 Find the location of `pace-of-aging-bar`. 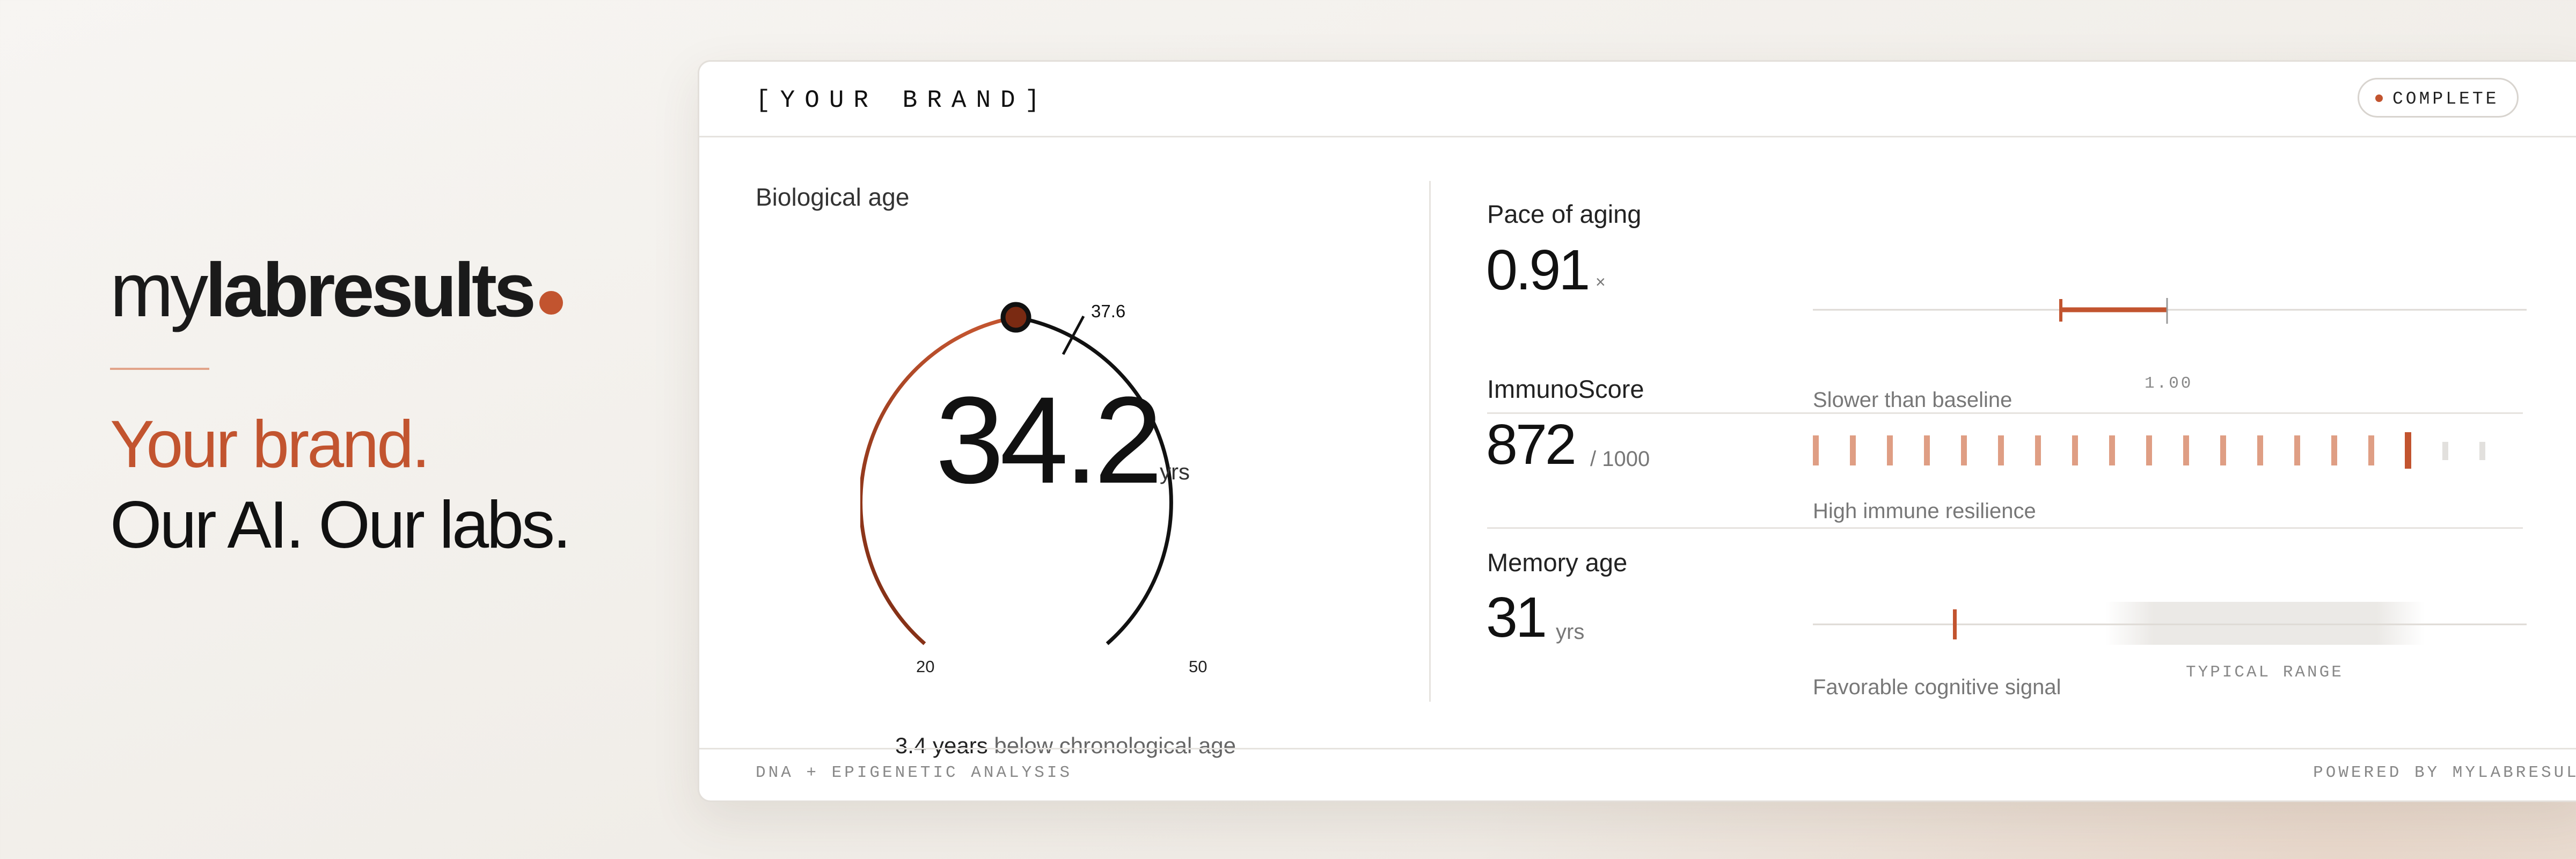

pace-of-aging-bar is located at coordinates (2170, 311).